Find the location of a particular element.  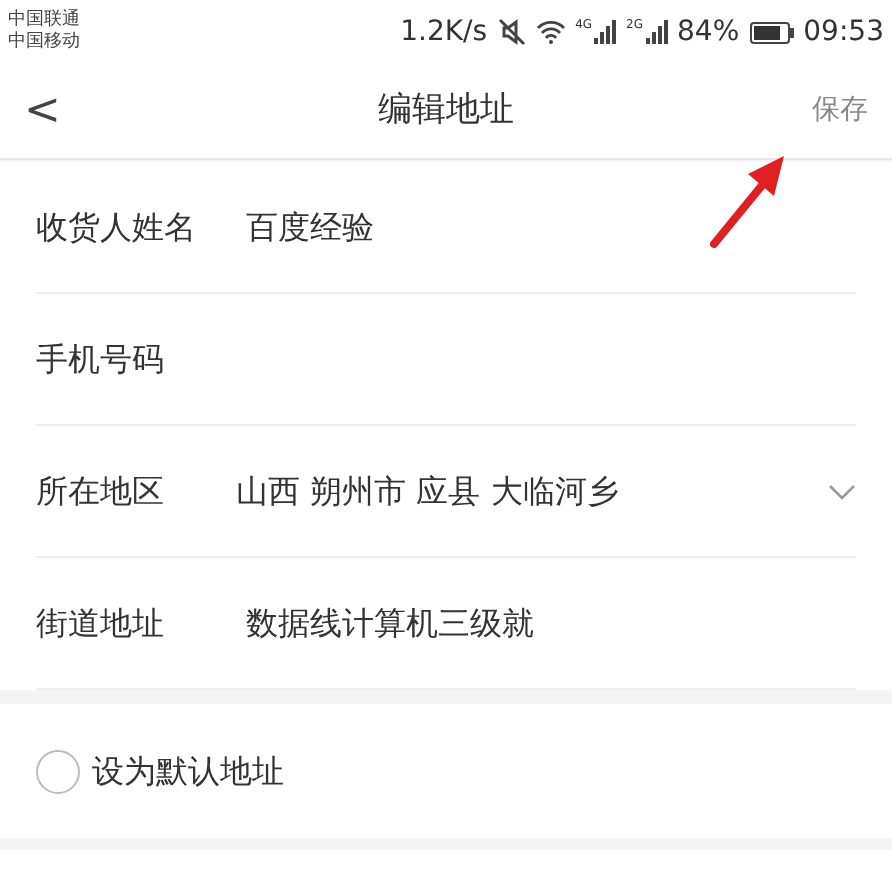

battery-icon is located at coordinates (771, 32).